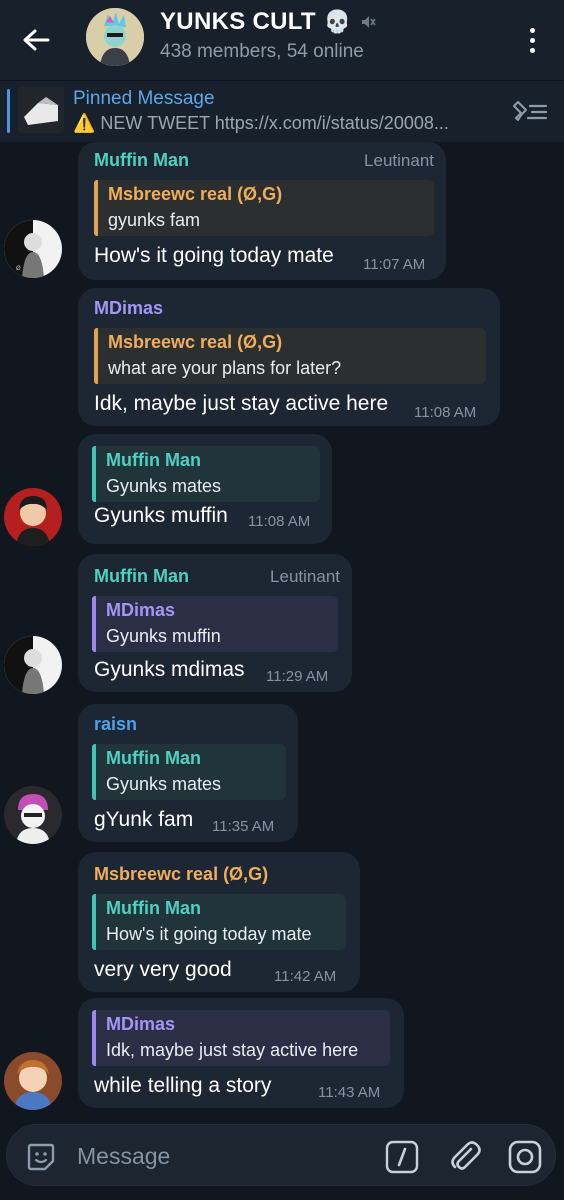 This screenshot has height=1200, width=564. I want to click on svg-text: Ø, so click(18, 268).